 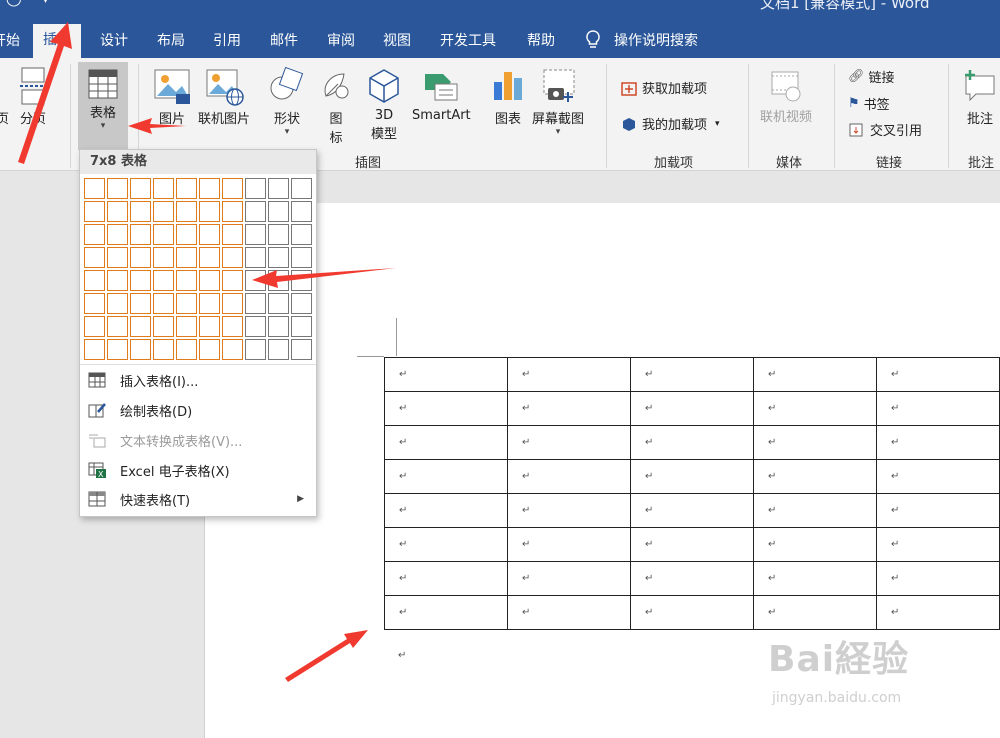 What do you see at coordinates (786, 96) in the screenshot?
I see `online-video-button: 联机视频` at bounding box center [786, 96].